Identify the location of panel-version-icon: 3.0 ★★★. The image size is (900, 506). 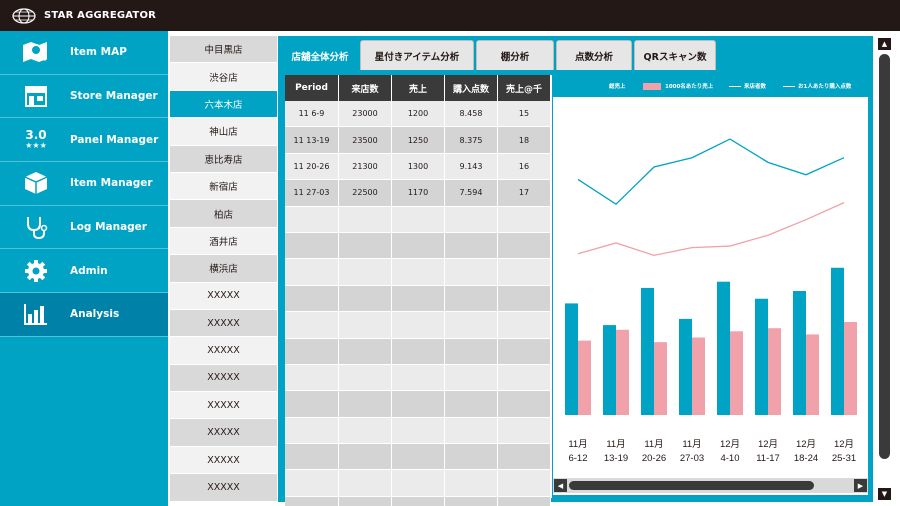
(36, 140).